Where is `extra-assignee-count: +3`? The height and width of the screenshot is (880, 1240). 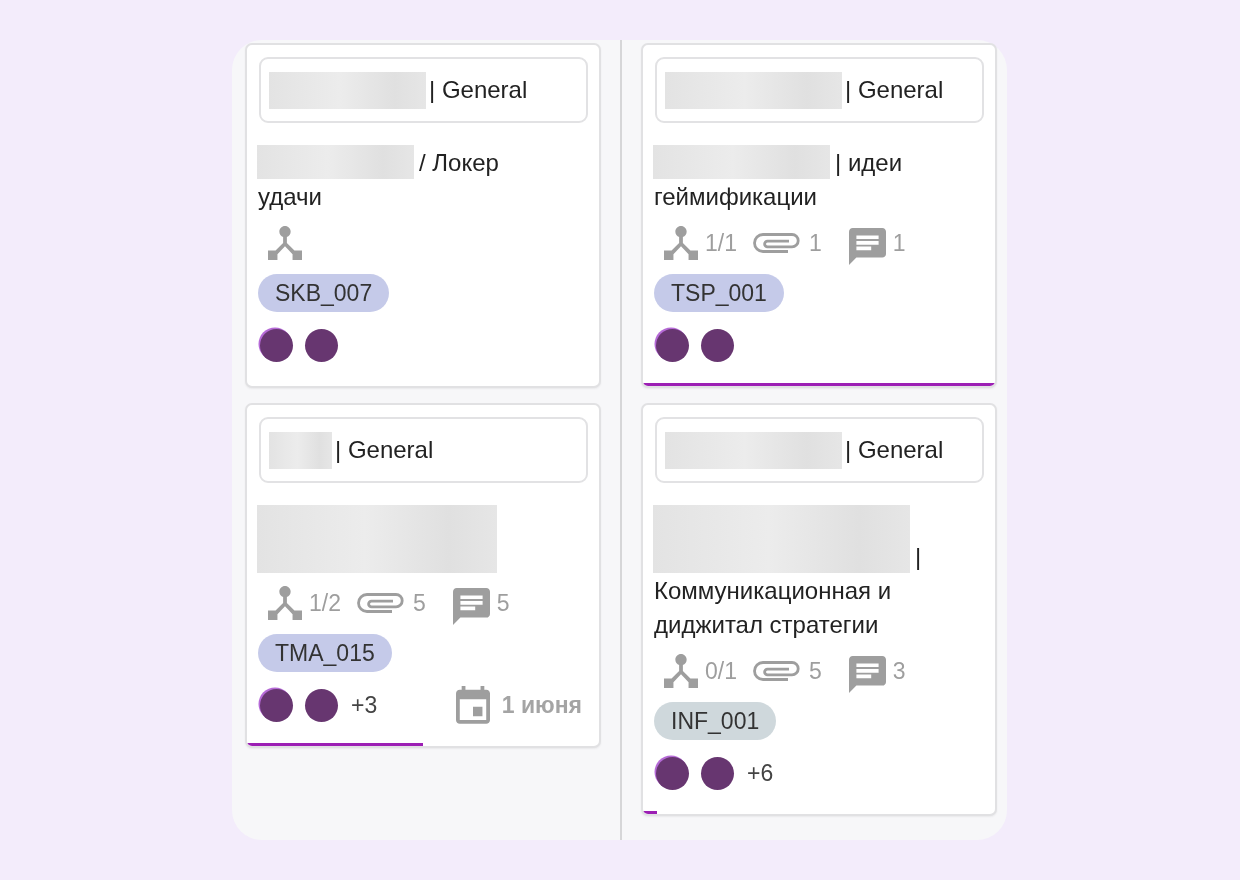
extra-assignee-count: +3 is located at coordinates (364, 705).